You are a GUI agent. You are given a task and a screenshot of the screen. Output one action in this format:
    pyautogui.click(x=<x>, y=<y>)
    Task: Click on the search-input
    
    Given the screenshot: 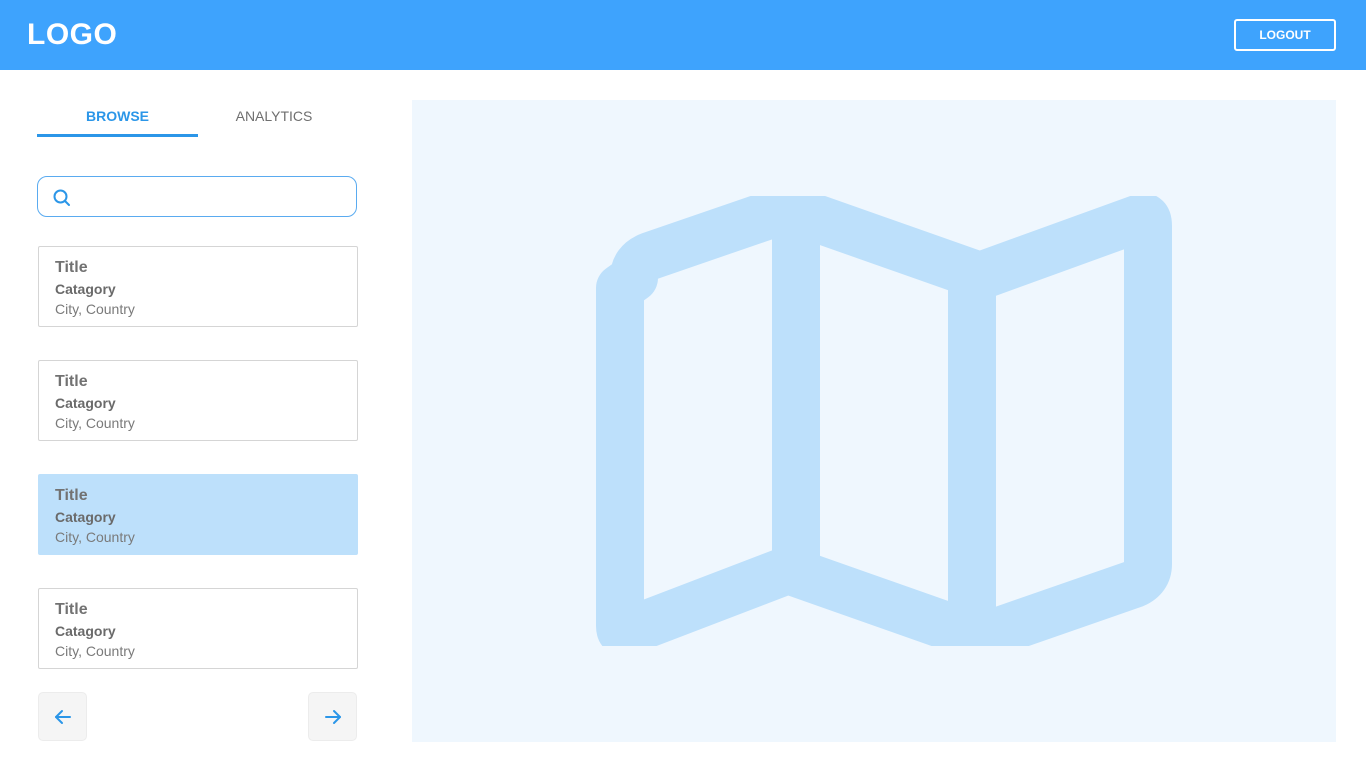 What is the action you would take?
    pyautogui.click(x=214, y=197)
    